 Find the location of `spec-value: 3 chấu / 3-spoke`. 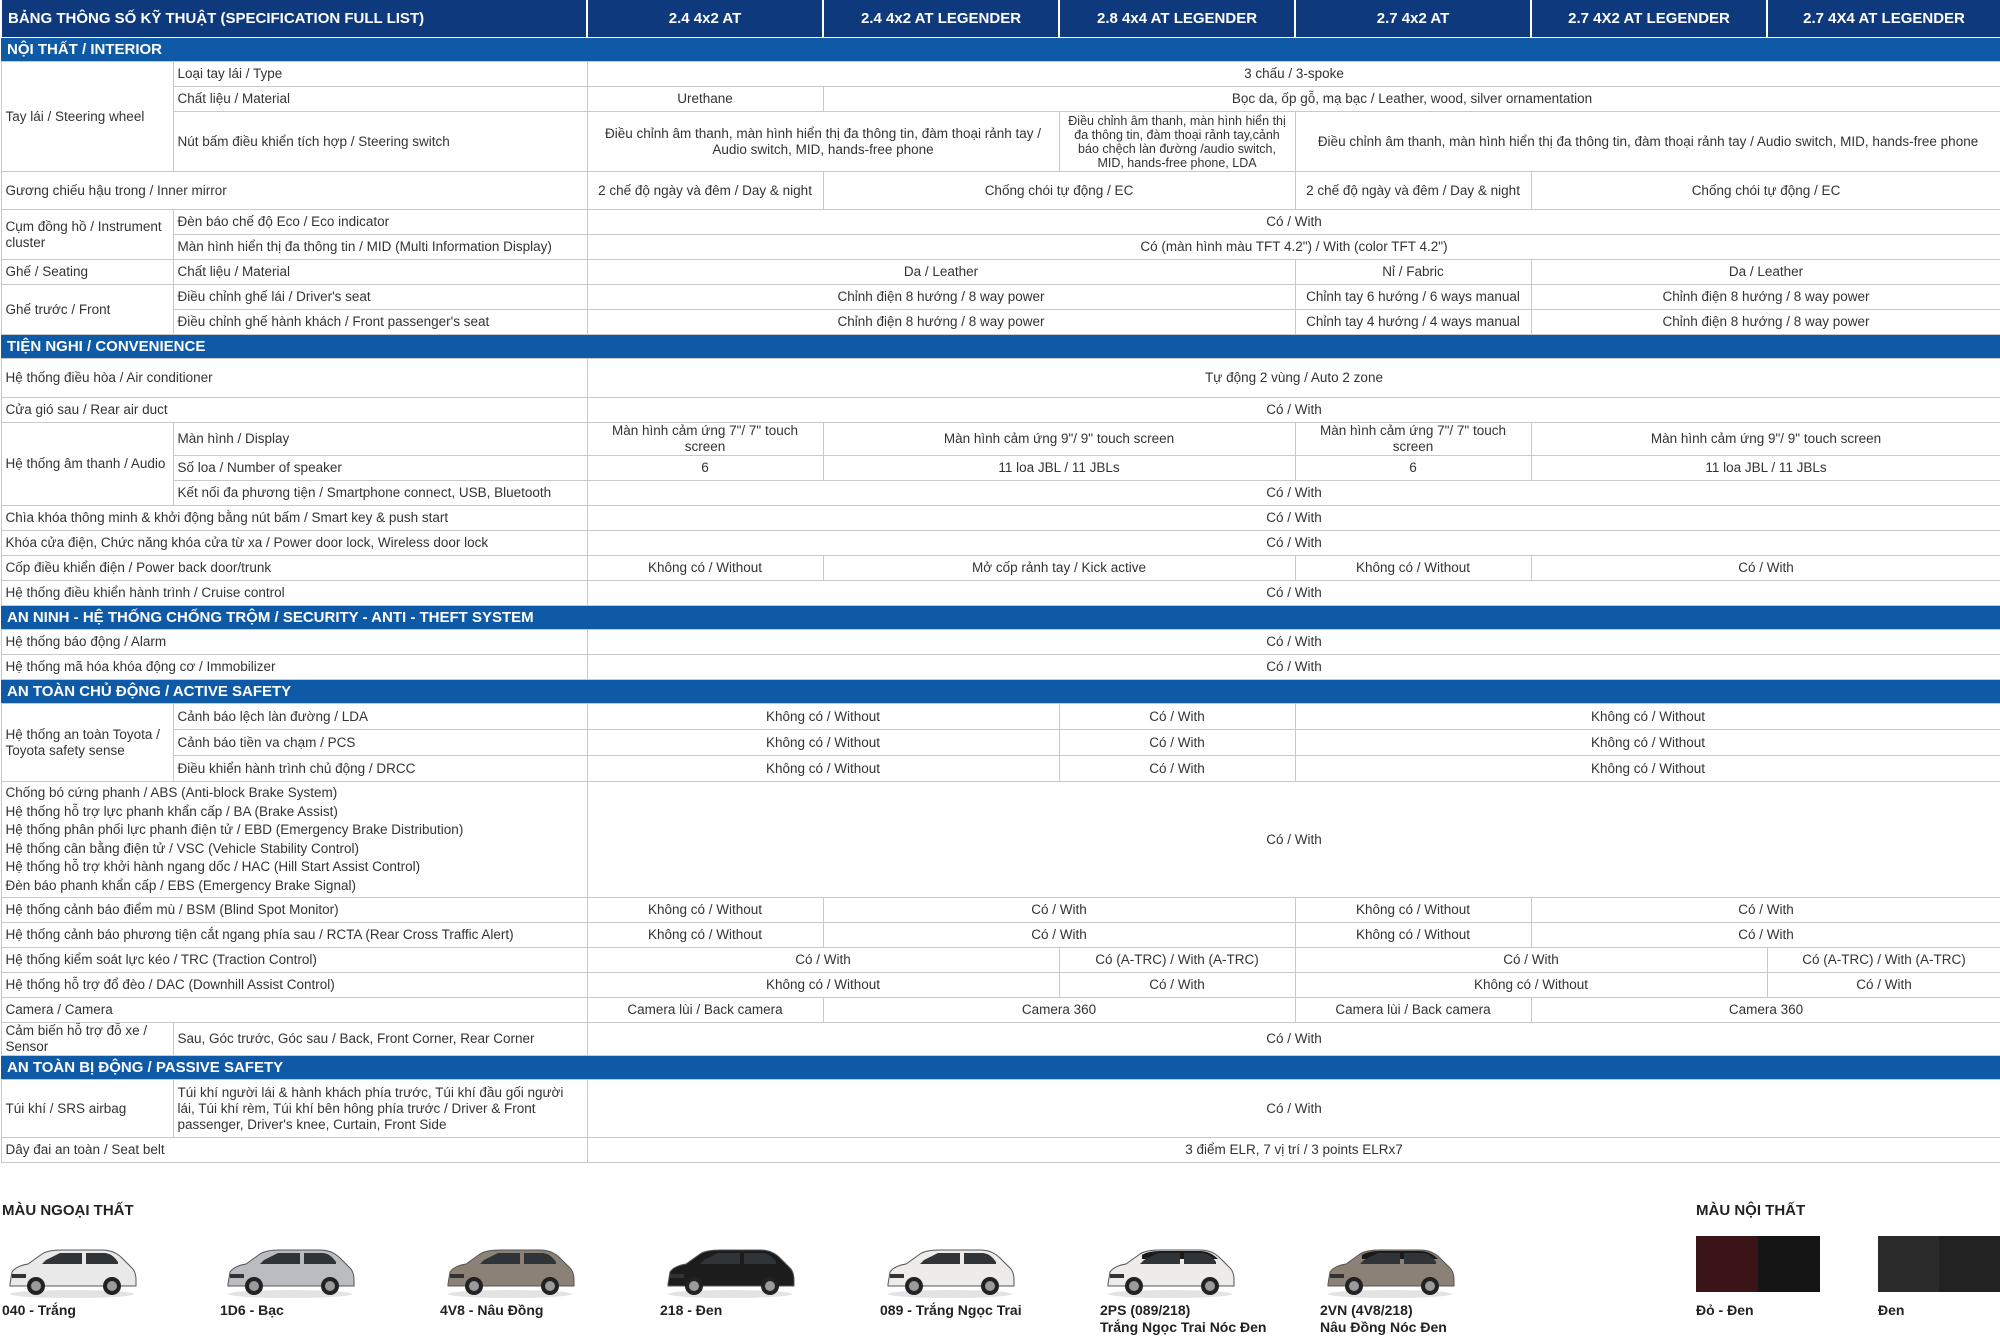

spec-value: 3 chấu / 3-spoke is located at coordinates (1293, 74).